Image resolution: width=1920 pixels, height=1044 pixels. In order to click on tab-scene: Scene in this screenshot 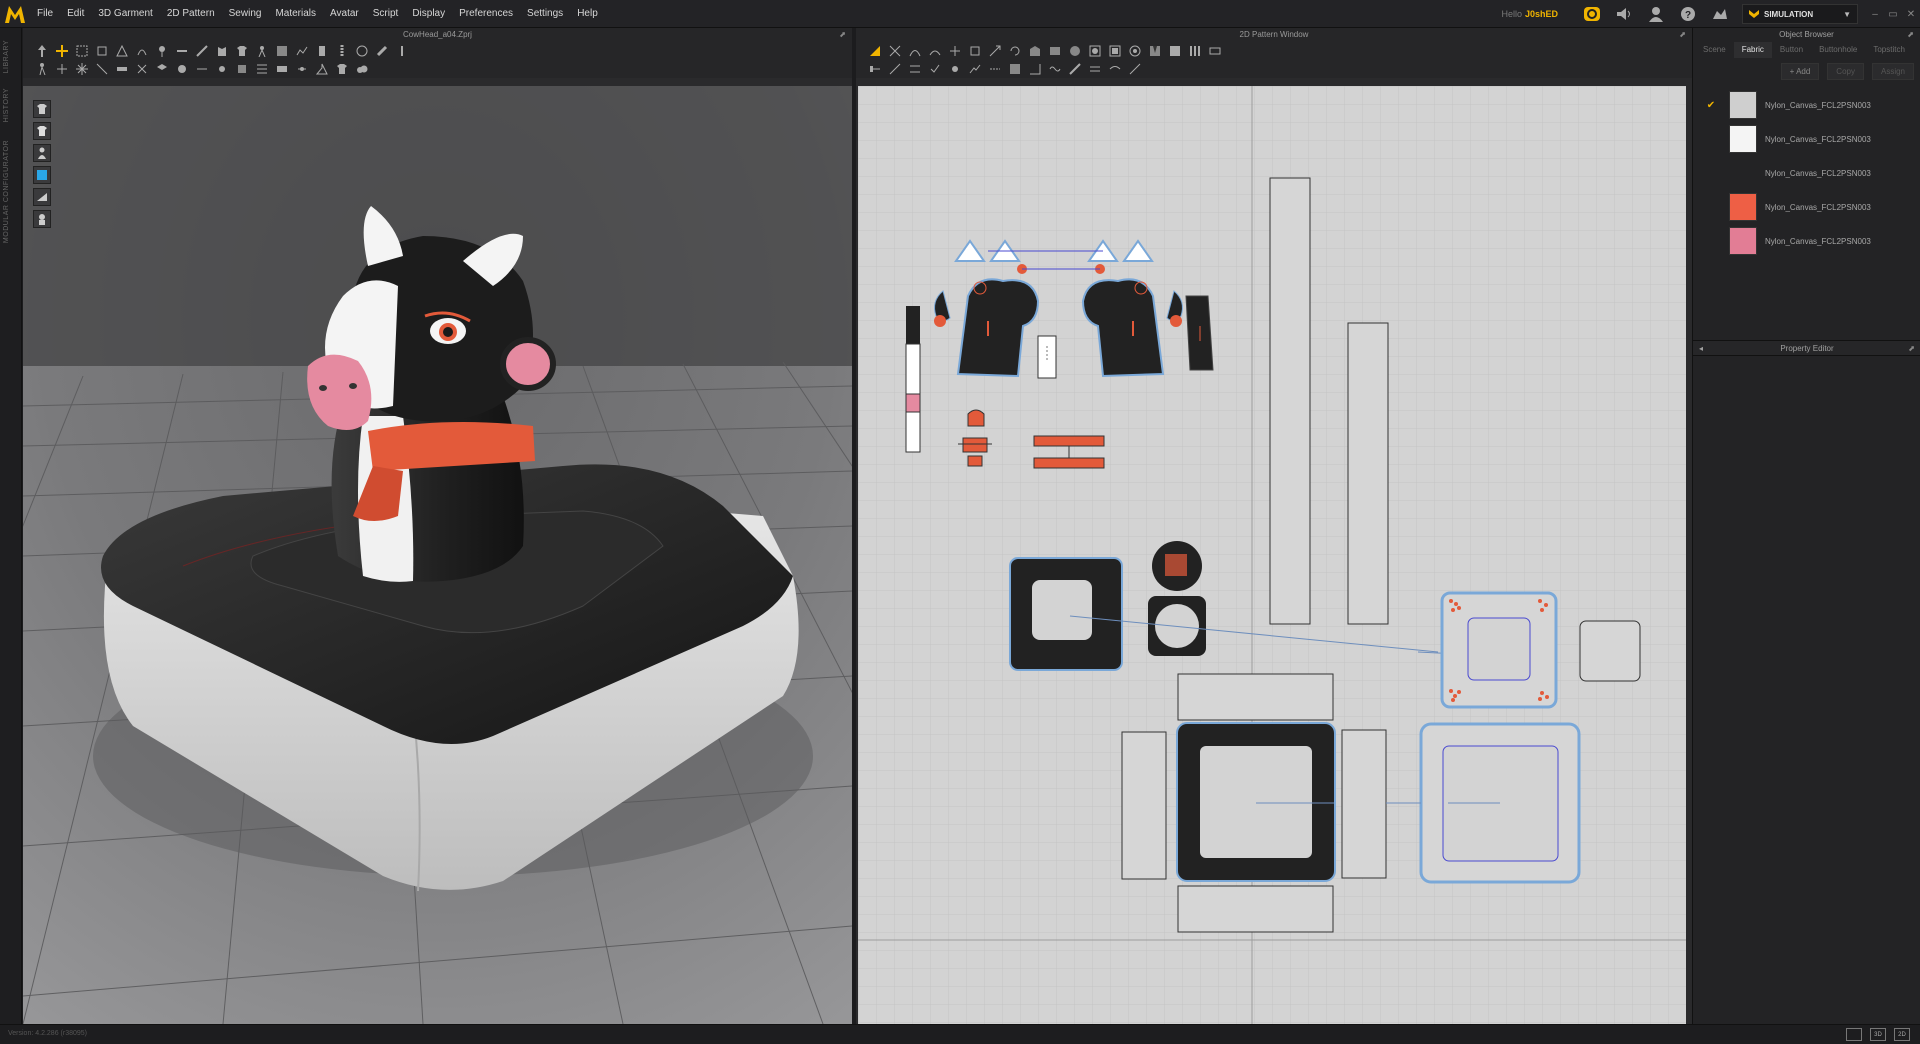, I will do `click(1714, 50)`.